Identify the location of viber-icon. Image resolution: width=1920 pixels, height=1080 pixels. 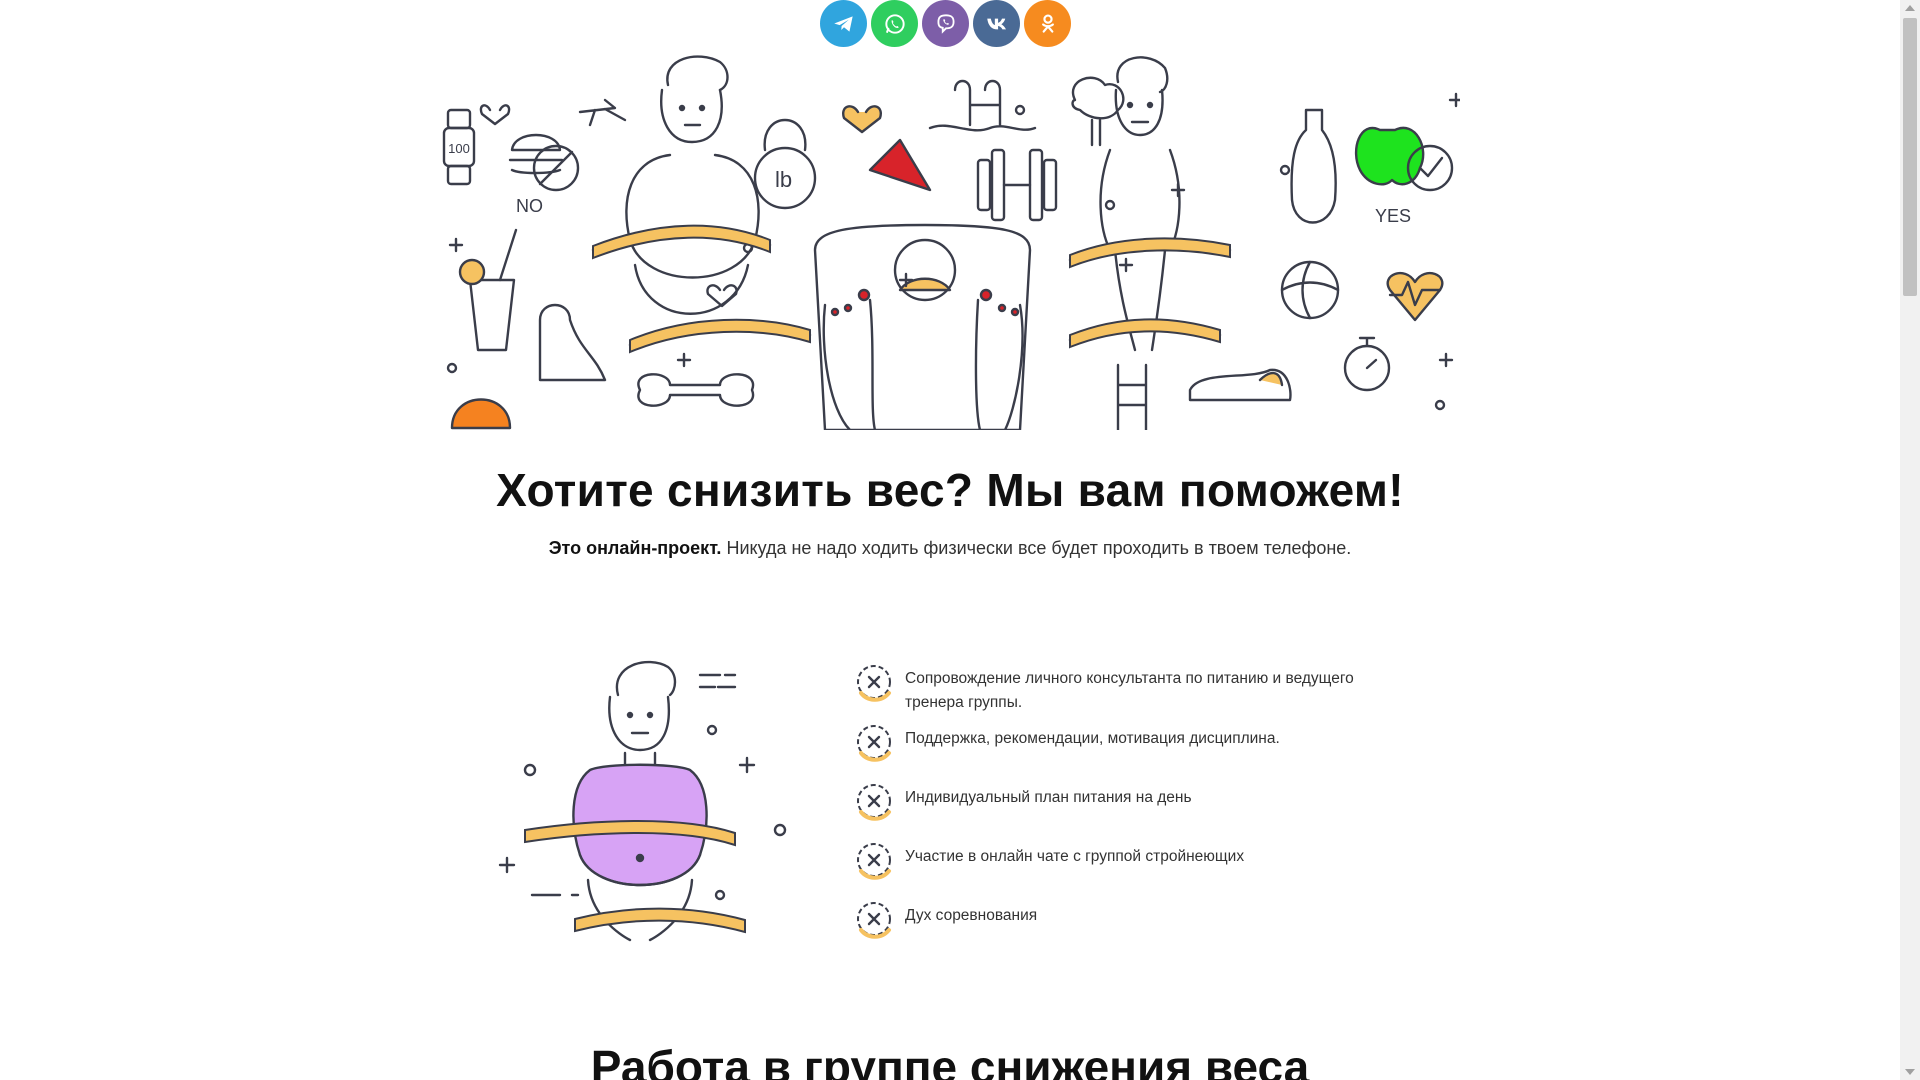
(945, 23).